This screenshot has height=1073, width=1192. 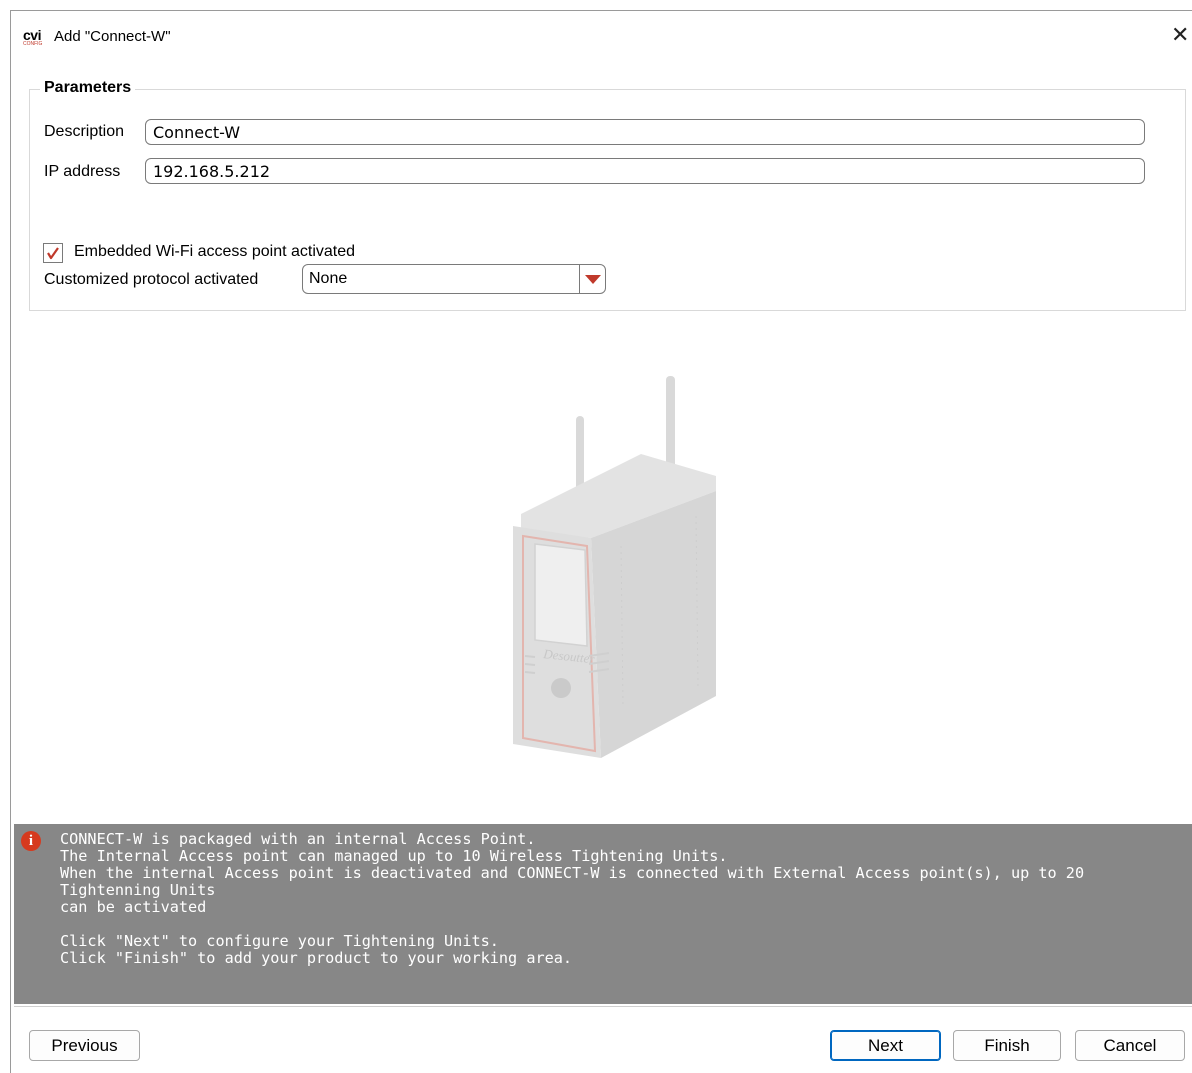 What do you see at coordinates (32, 35) in the screenshot?
I see `logo-text: cvi` at bounding box center [32, 35].